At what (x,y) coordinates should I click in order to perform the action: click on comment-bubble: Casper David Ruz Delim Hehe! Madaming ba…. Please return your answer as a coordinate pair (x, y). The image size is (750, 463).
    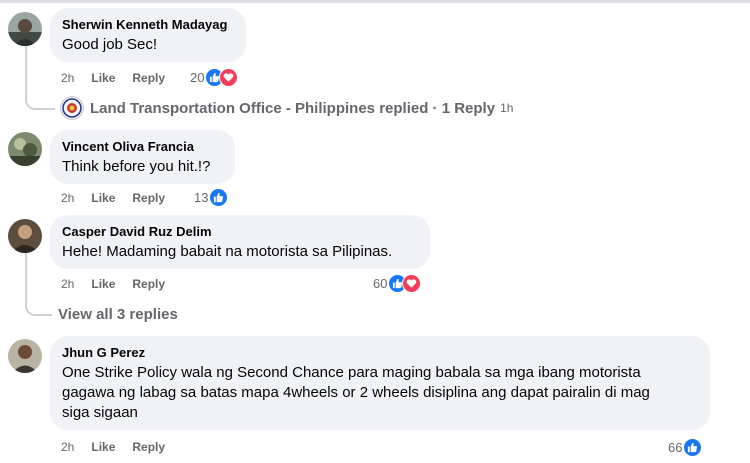
    Looking at the image, I should click on (240, 242).